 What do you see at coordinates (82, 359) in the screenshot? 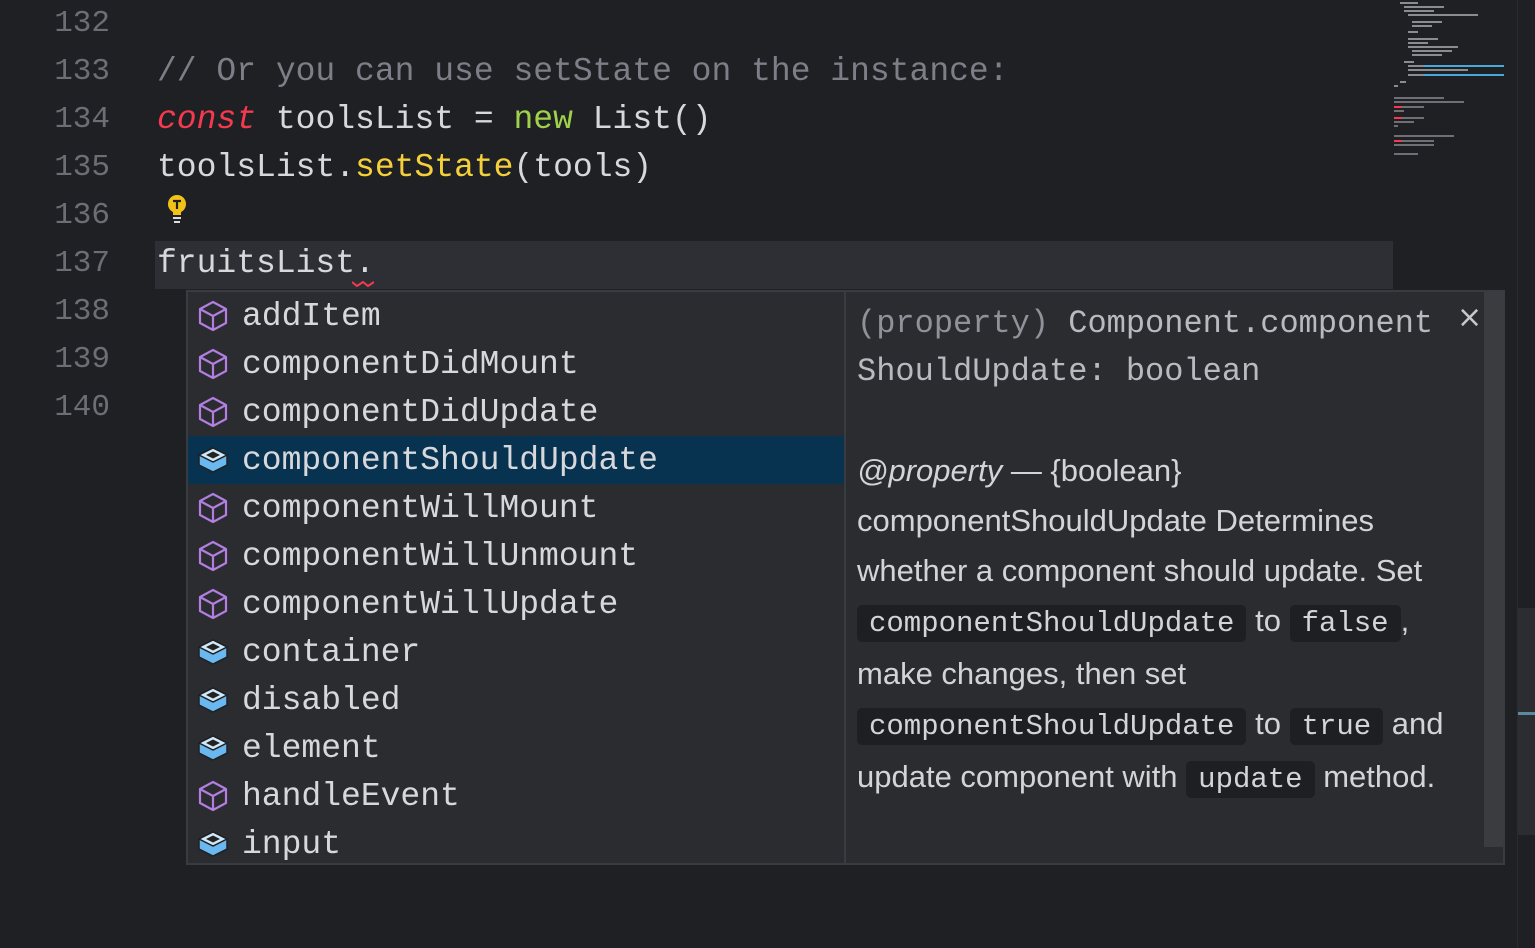
I see `line-number: 139` at bounding box center [82, 359].